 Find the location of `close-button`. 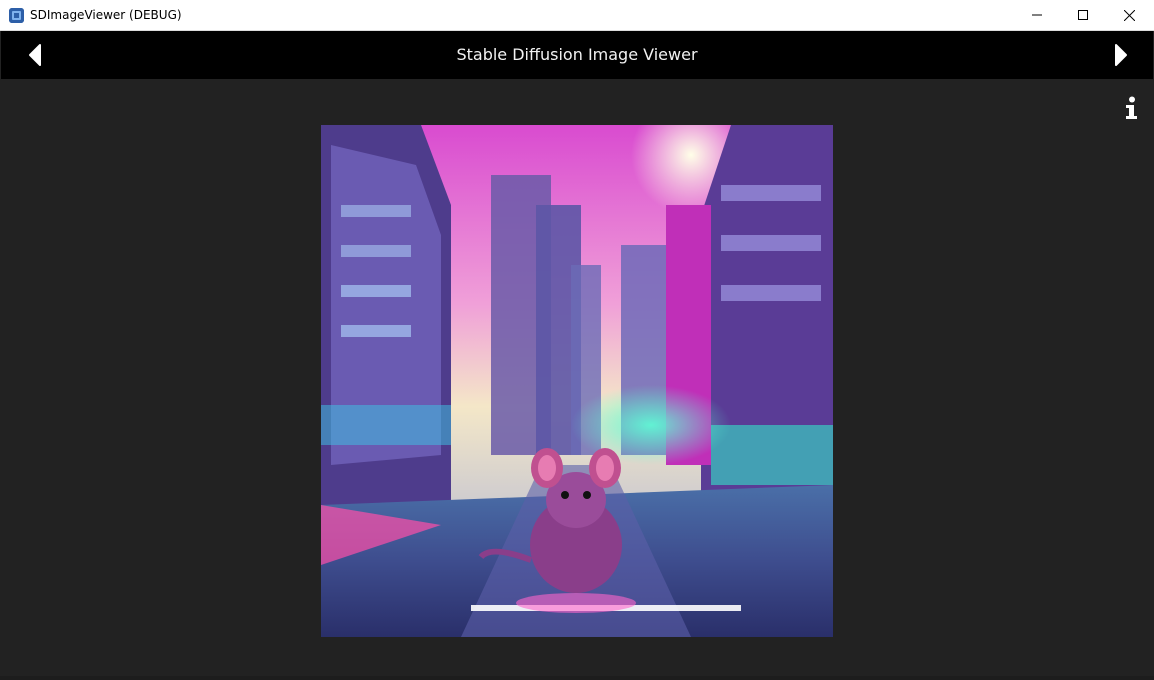

close-button is located at coordinates (1129, 15).